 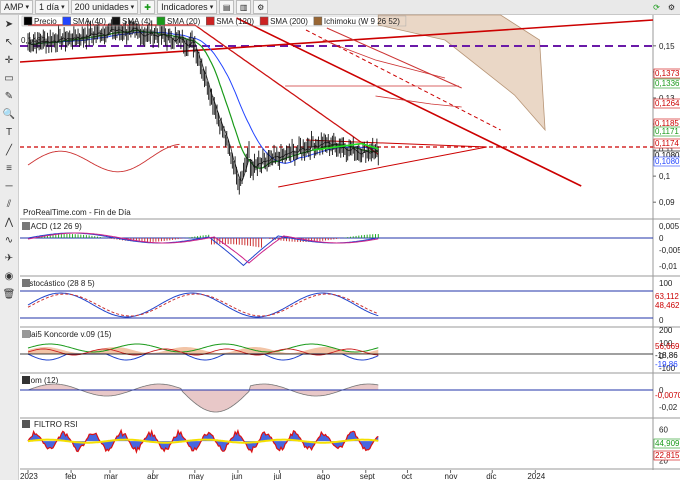 What do you see at coordinates (368, 476) in the screenshot?
I see `x-tick-label: sept` at bounding box center [368, 476].